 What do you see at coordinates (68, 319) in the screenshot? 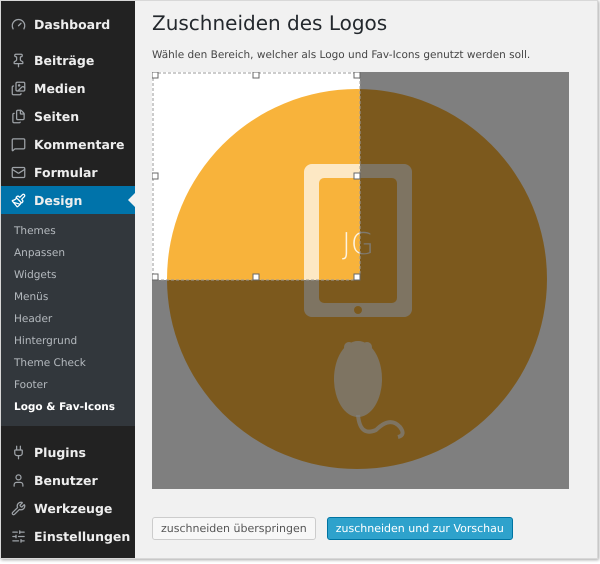
I see `submenu-item: Header` at bounding box center [68, 319].